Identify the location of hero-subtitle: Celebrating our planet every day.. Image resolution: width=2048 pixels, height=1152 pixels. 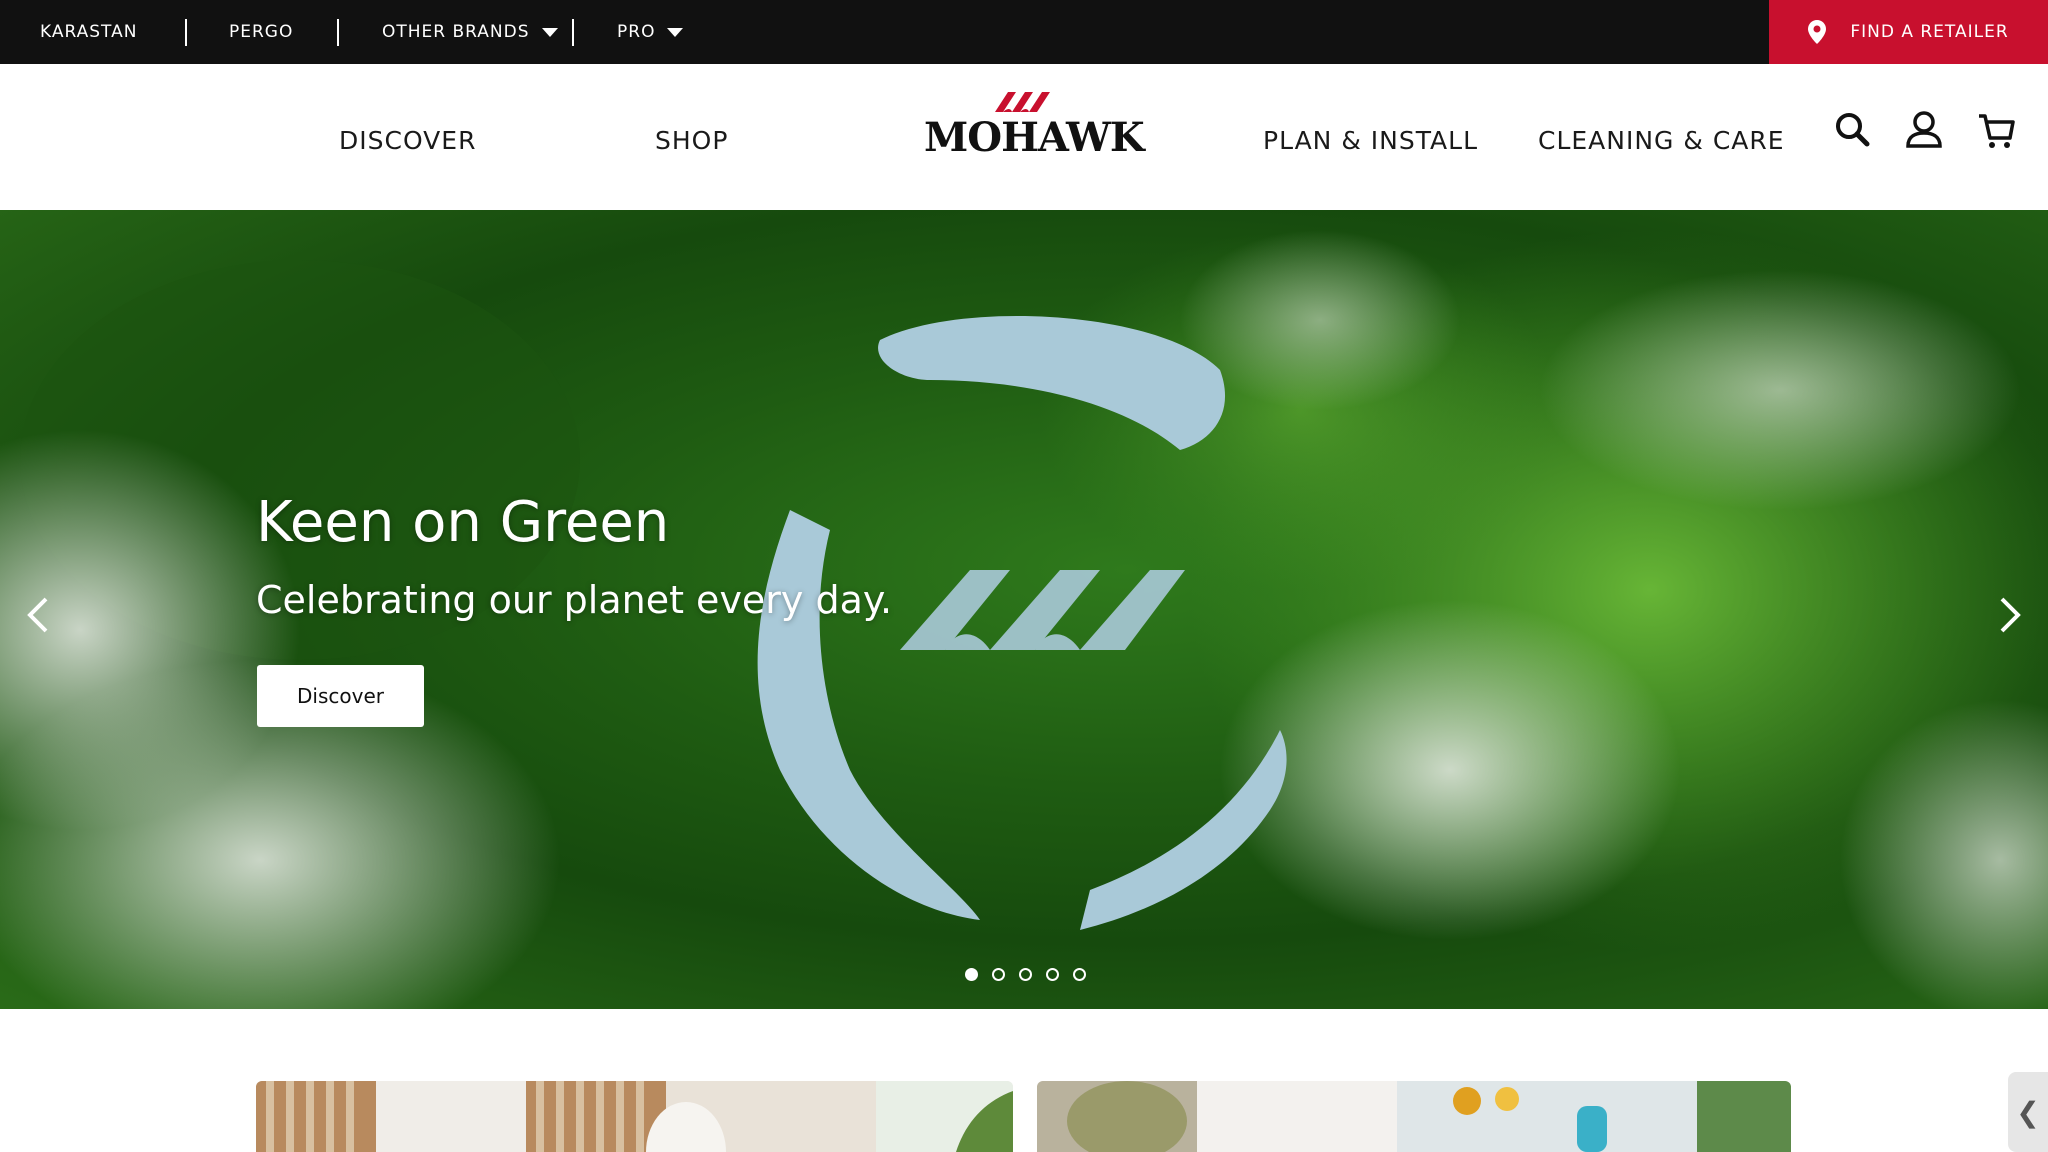
(574, 600).